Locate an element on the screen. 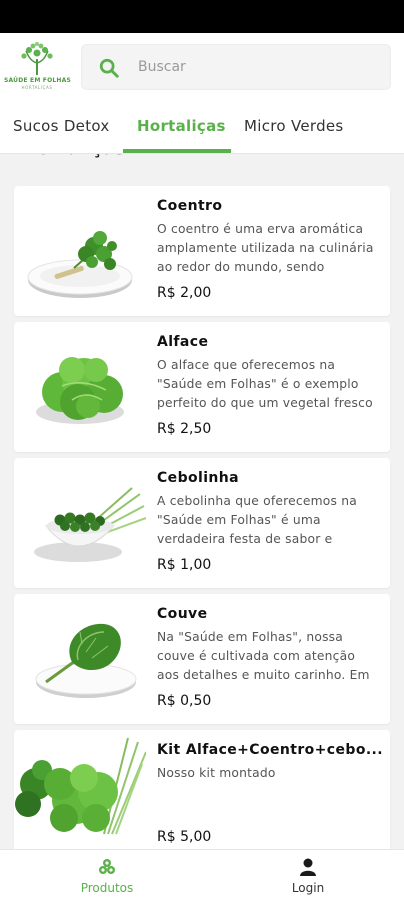  search-bar is located at coordinates (236, 67).